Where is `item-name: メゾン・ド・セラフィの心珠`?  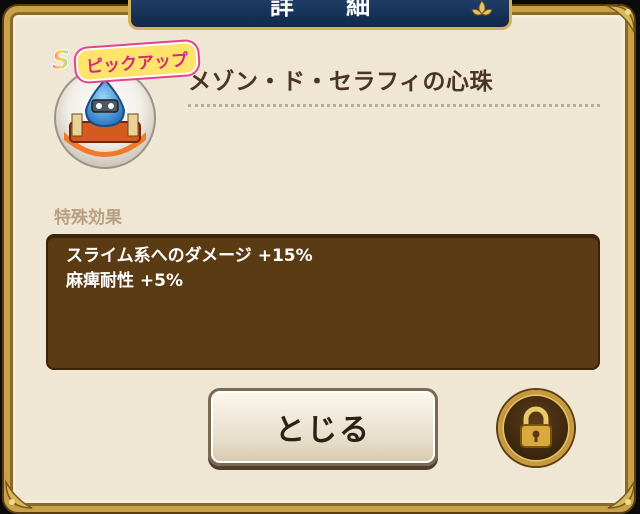 item-name: メゾン・ド・セラフィの心珠 is located at coordinates (341, 82).